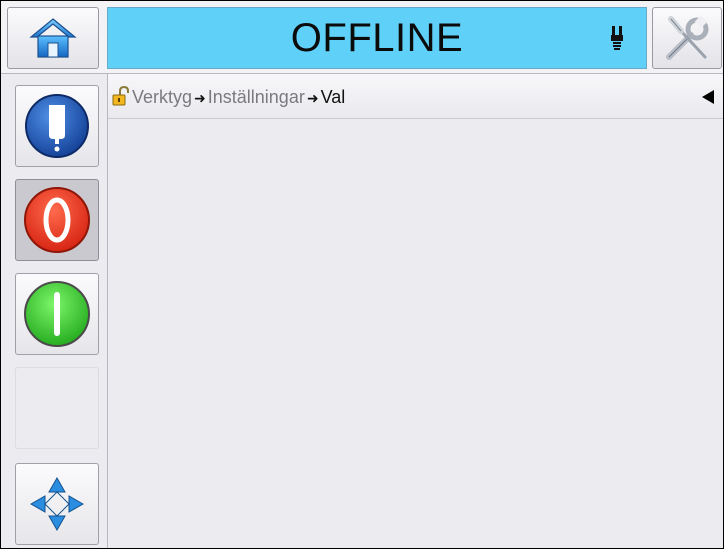 The width and height of the screenshot is (724, 549). I want to click on empty-slot, so click(57, 408).